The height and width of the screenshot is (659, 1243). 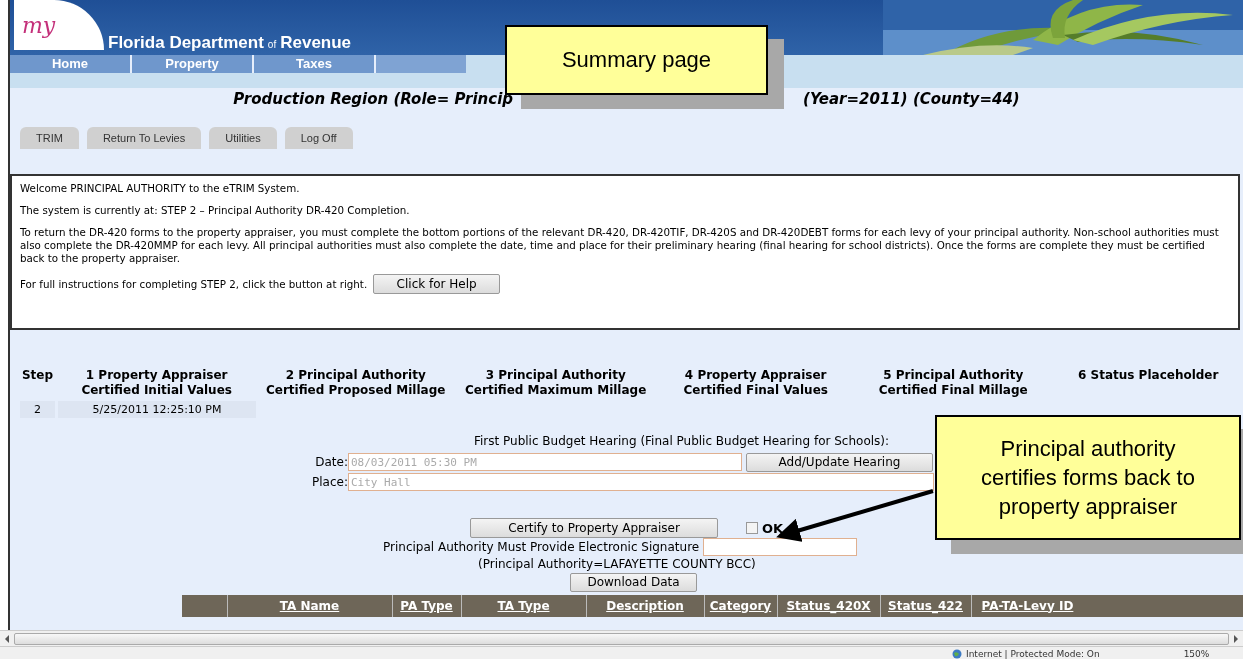 What do you see at coordinates (7, 638) in the screenshot?
I see `scroll-left-icon` at bounding box center [7, 638].